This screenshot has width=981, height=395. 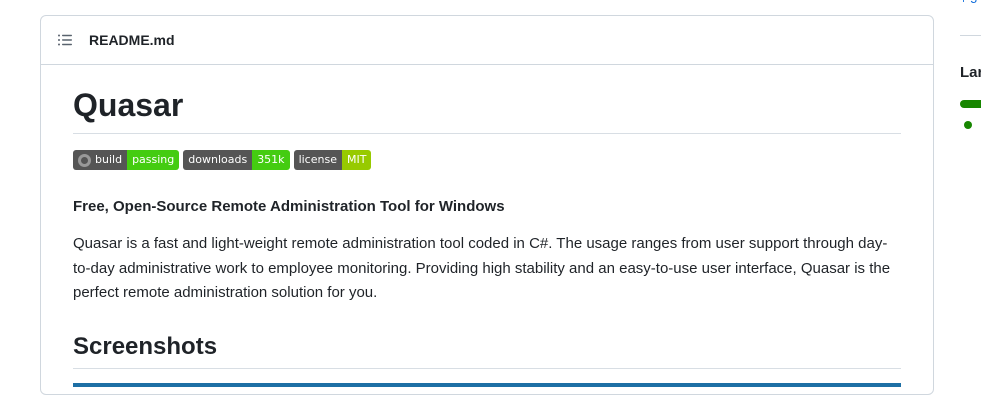 I want to click on outline-list-icon, so click(x=65, y=40).